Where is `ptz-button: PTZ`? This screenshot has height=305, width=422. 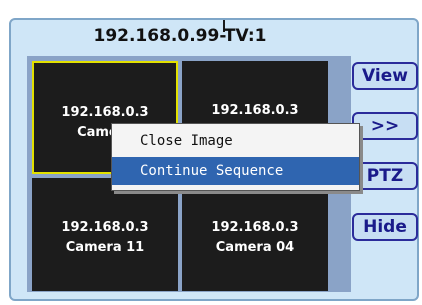 ptz-button: PTZ is located at coordinates (385, 176).